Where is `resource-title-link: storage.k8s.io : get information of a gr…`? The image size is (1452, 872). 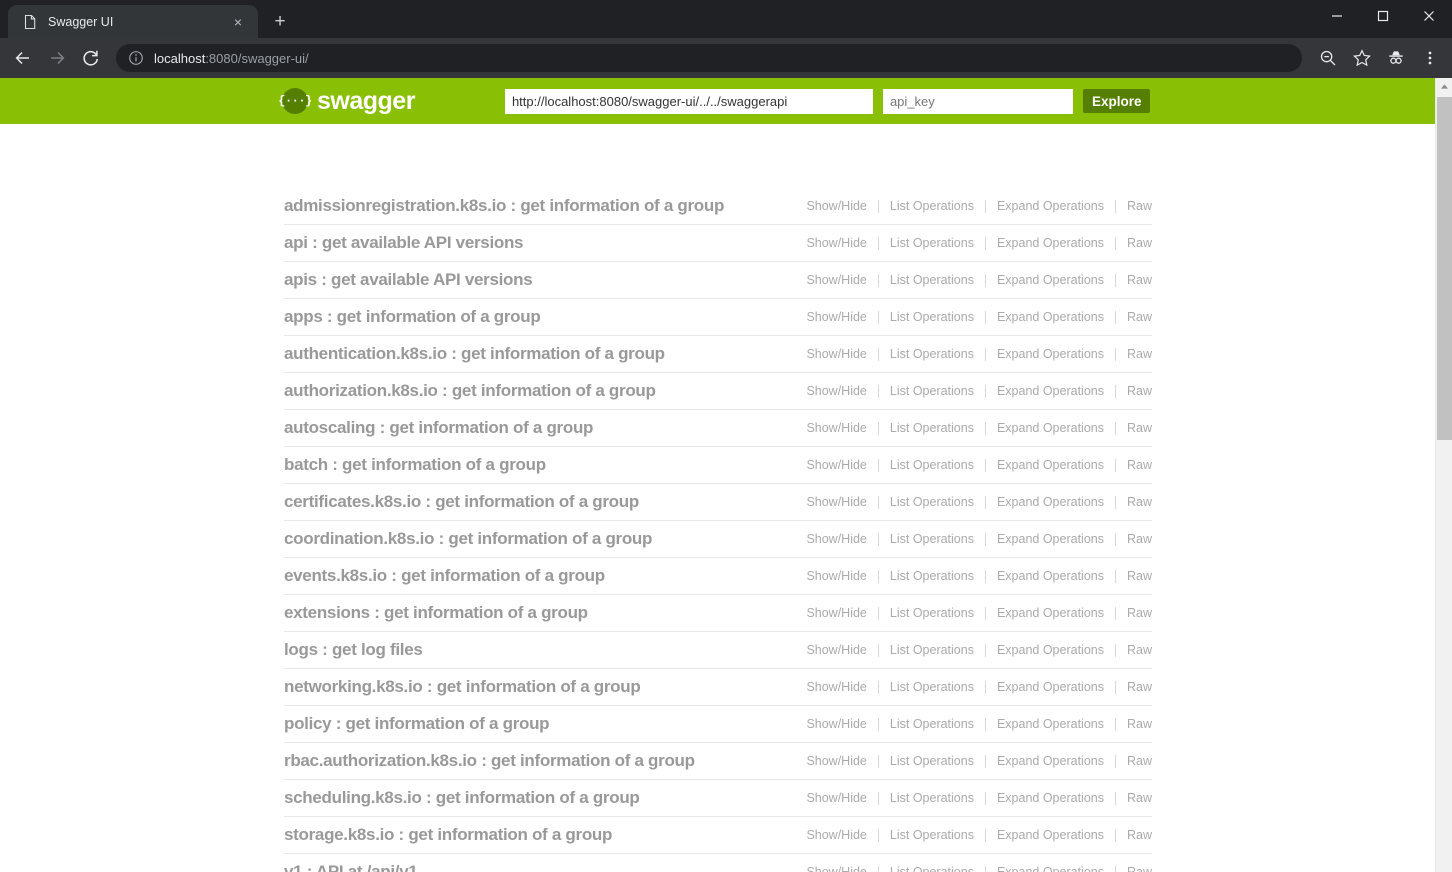
resource-title-link: storage.k8s.io : get information of a gr… is located at coordinates (448, 835).